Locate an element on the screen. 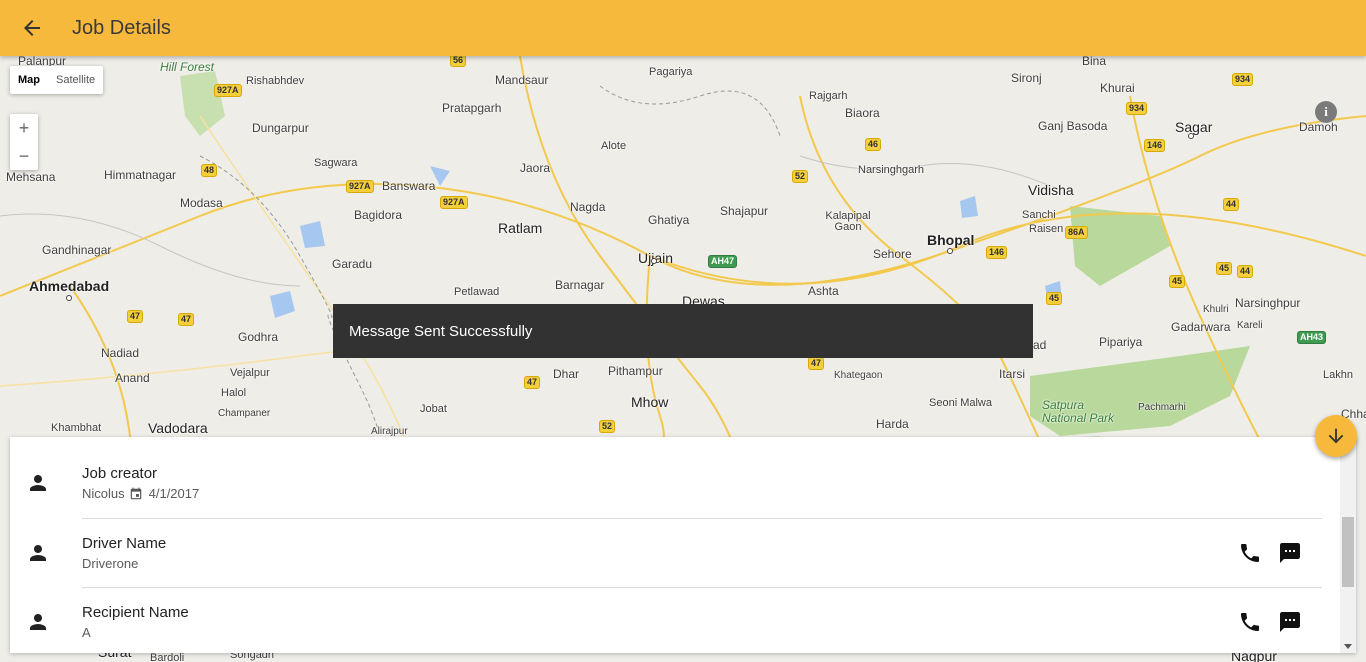 The image size is (1366, 662). map-label: Bhopal is located at coordinates (951, 240).